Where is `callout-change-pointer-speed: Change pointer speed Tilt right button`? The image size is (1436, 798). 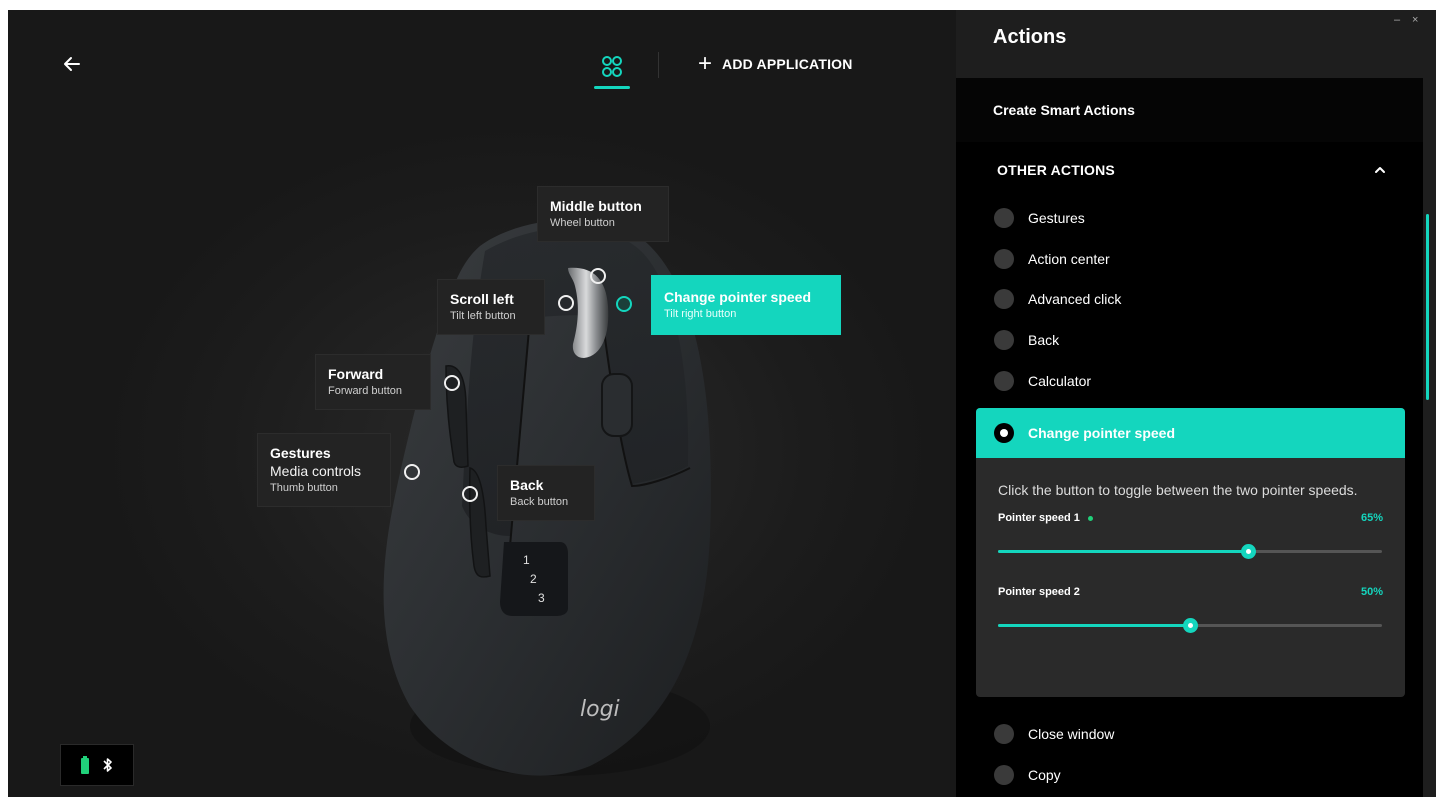 callout-change-pointer-speed: Change pointer speed Tilt right button is located at coordinates (746, 305).